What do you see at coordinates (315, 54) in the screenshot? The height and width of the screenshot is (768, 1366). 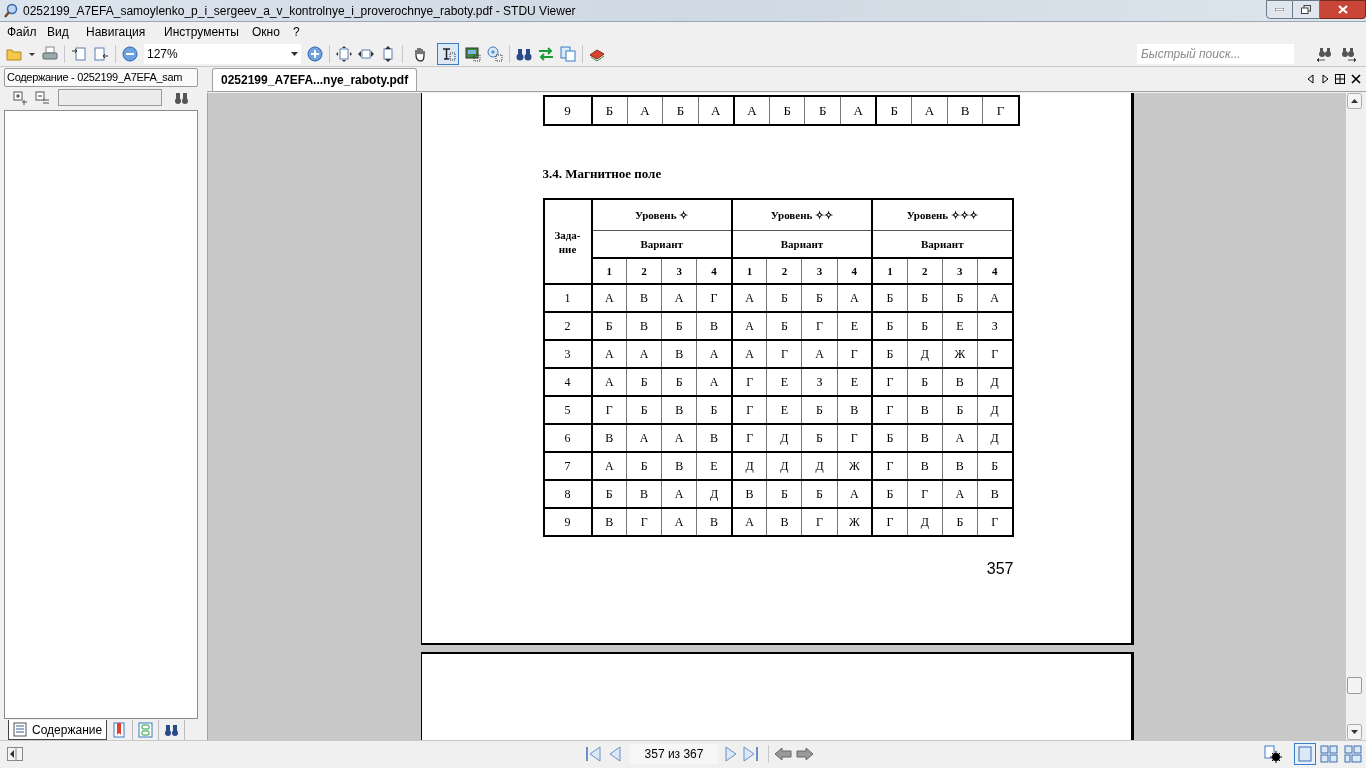 I see `zoom-in-icon` at bounding box center [315, 54].